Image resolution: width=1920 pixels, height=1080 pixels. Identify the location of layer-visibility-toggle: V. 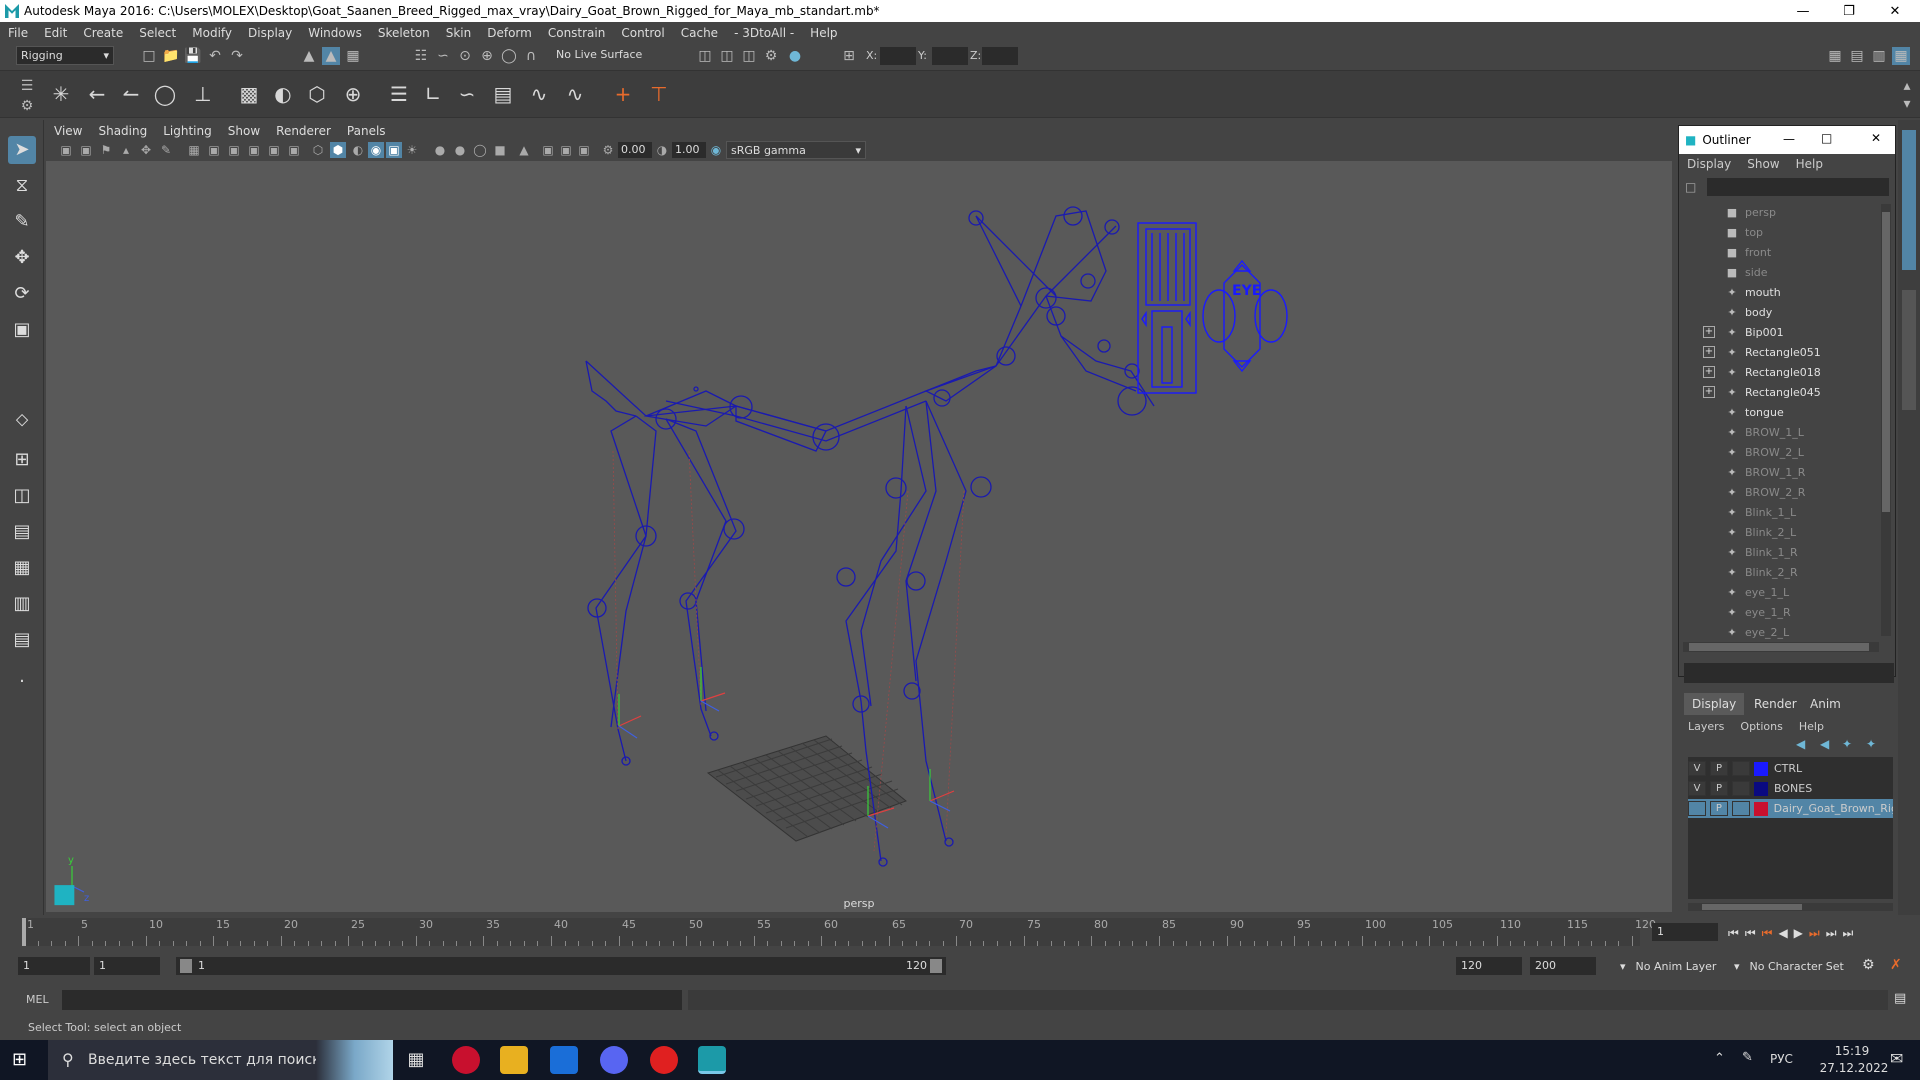
(1697, 768).